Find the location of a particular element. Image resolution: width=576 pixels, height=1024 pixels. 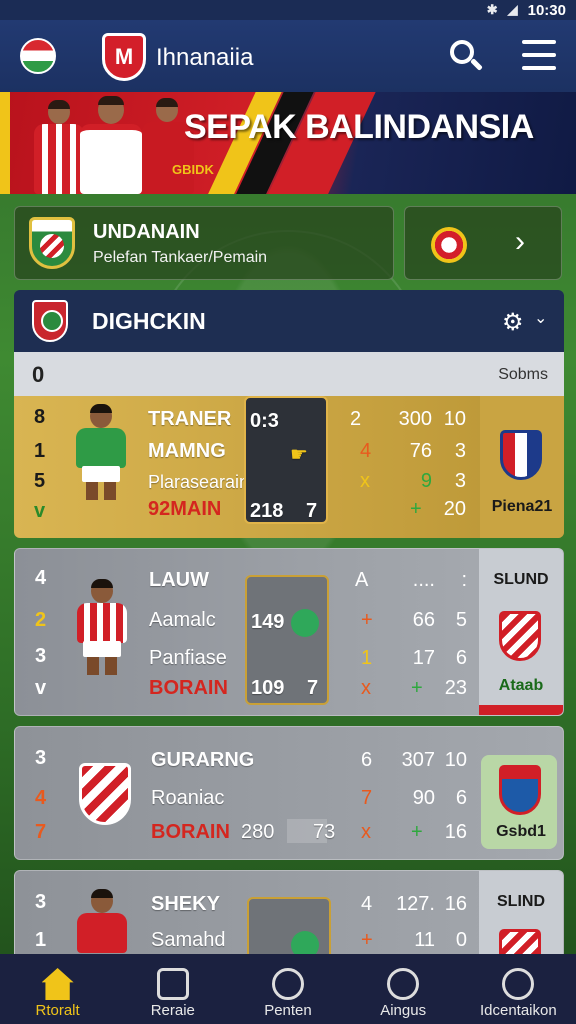

nav-label: Rtoralt is located at coordinates (57, 1010).